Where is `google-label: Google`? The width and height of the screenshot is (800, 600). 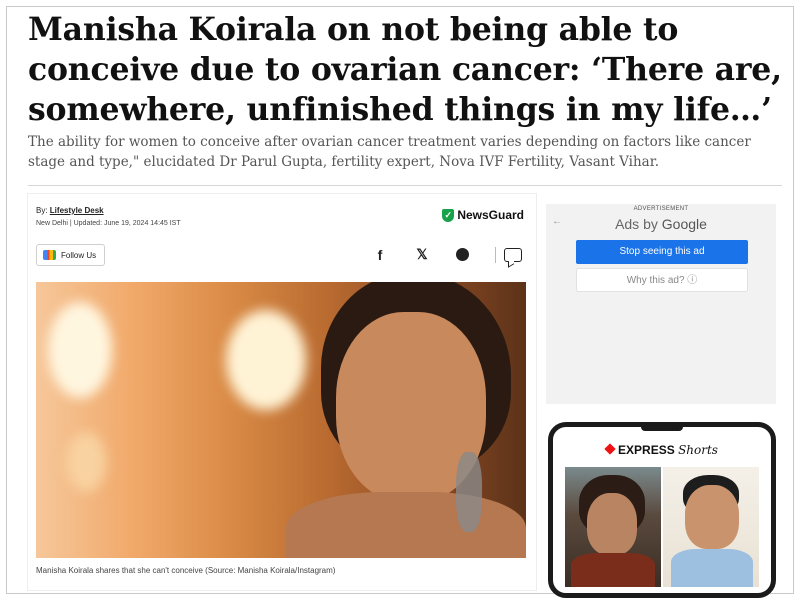 google-label: Google is located at coordinates (684, 224).